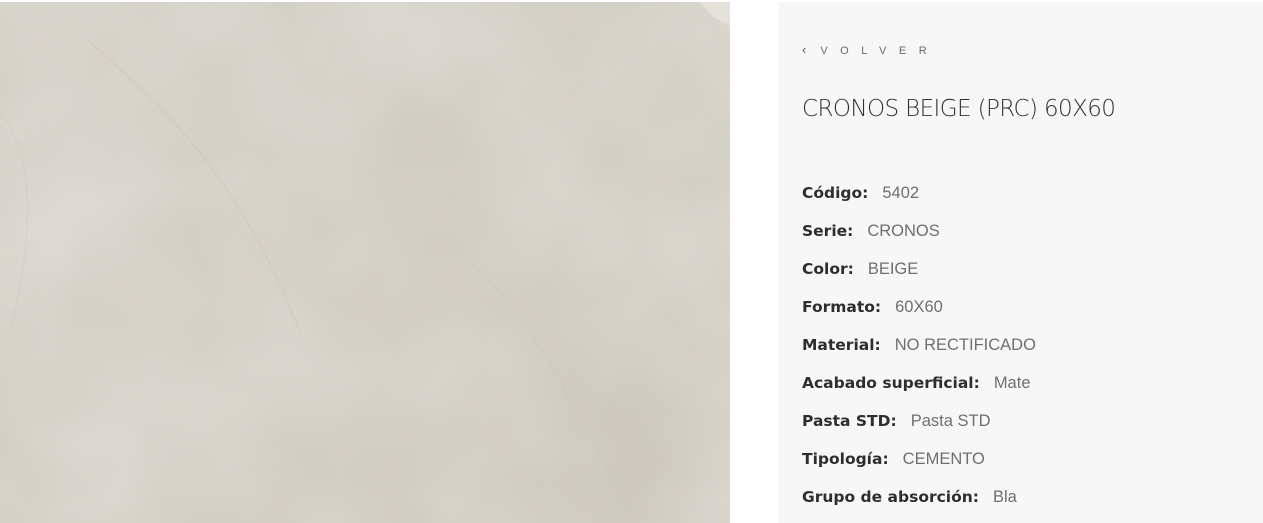 The image size is (1263, 523). What do you see at coordinates (965, 345) in the screenshot?
I see `spec-value: NO RECTIFICADO` at bounding box center [965, 345].